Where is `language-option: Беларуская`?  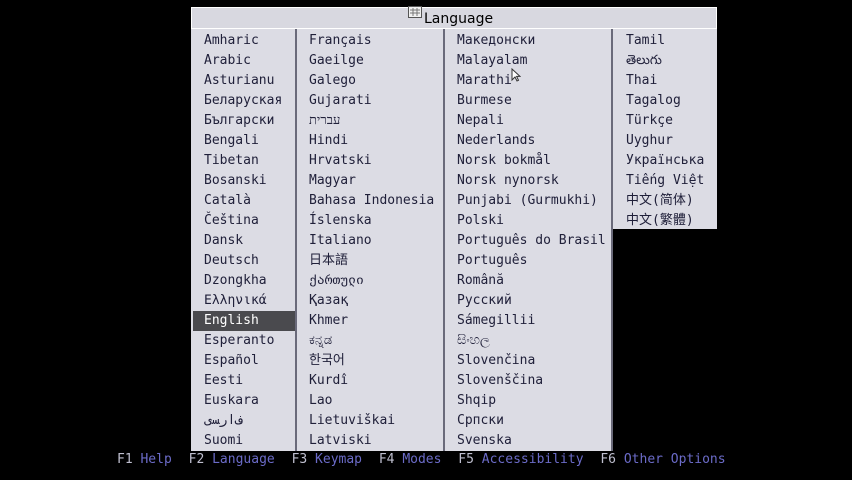 language-option: Беларуская is located at coordinates (243, 101).